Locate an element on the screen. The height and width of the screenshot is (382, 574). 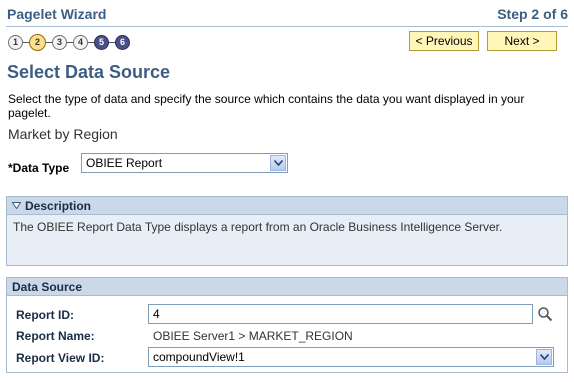
collapse-triangle-icon is located at coordinates (16, 205).